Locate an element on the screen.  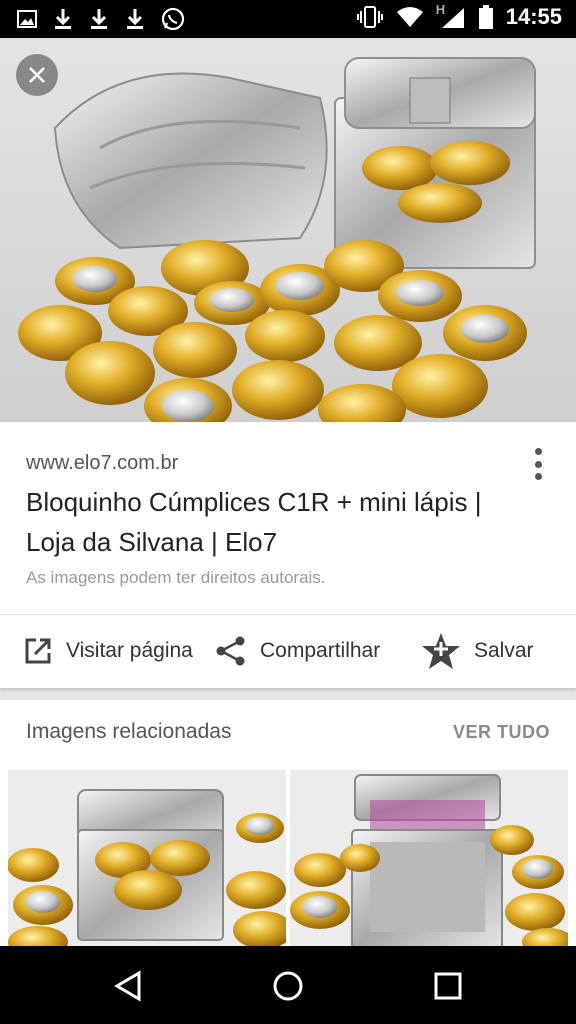
more-options-button is located at coordinates (538, 464).